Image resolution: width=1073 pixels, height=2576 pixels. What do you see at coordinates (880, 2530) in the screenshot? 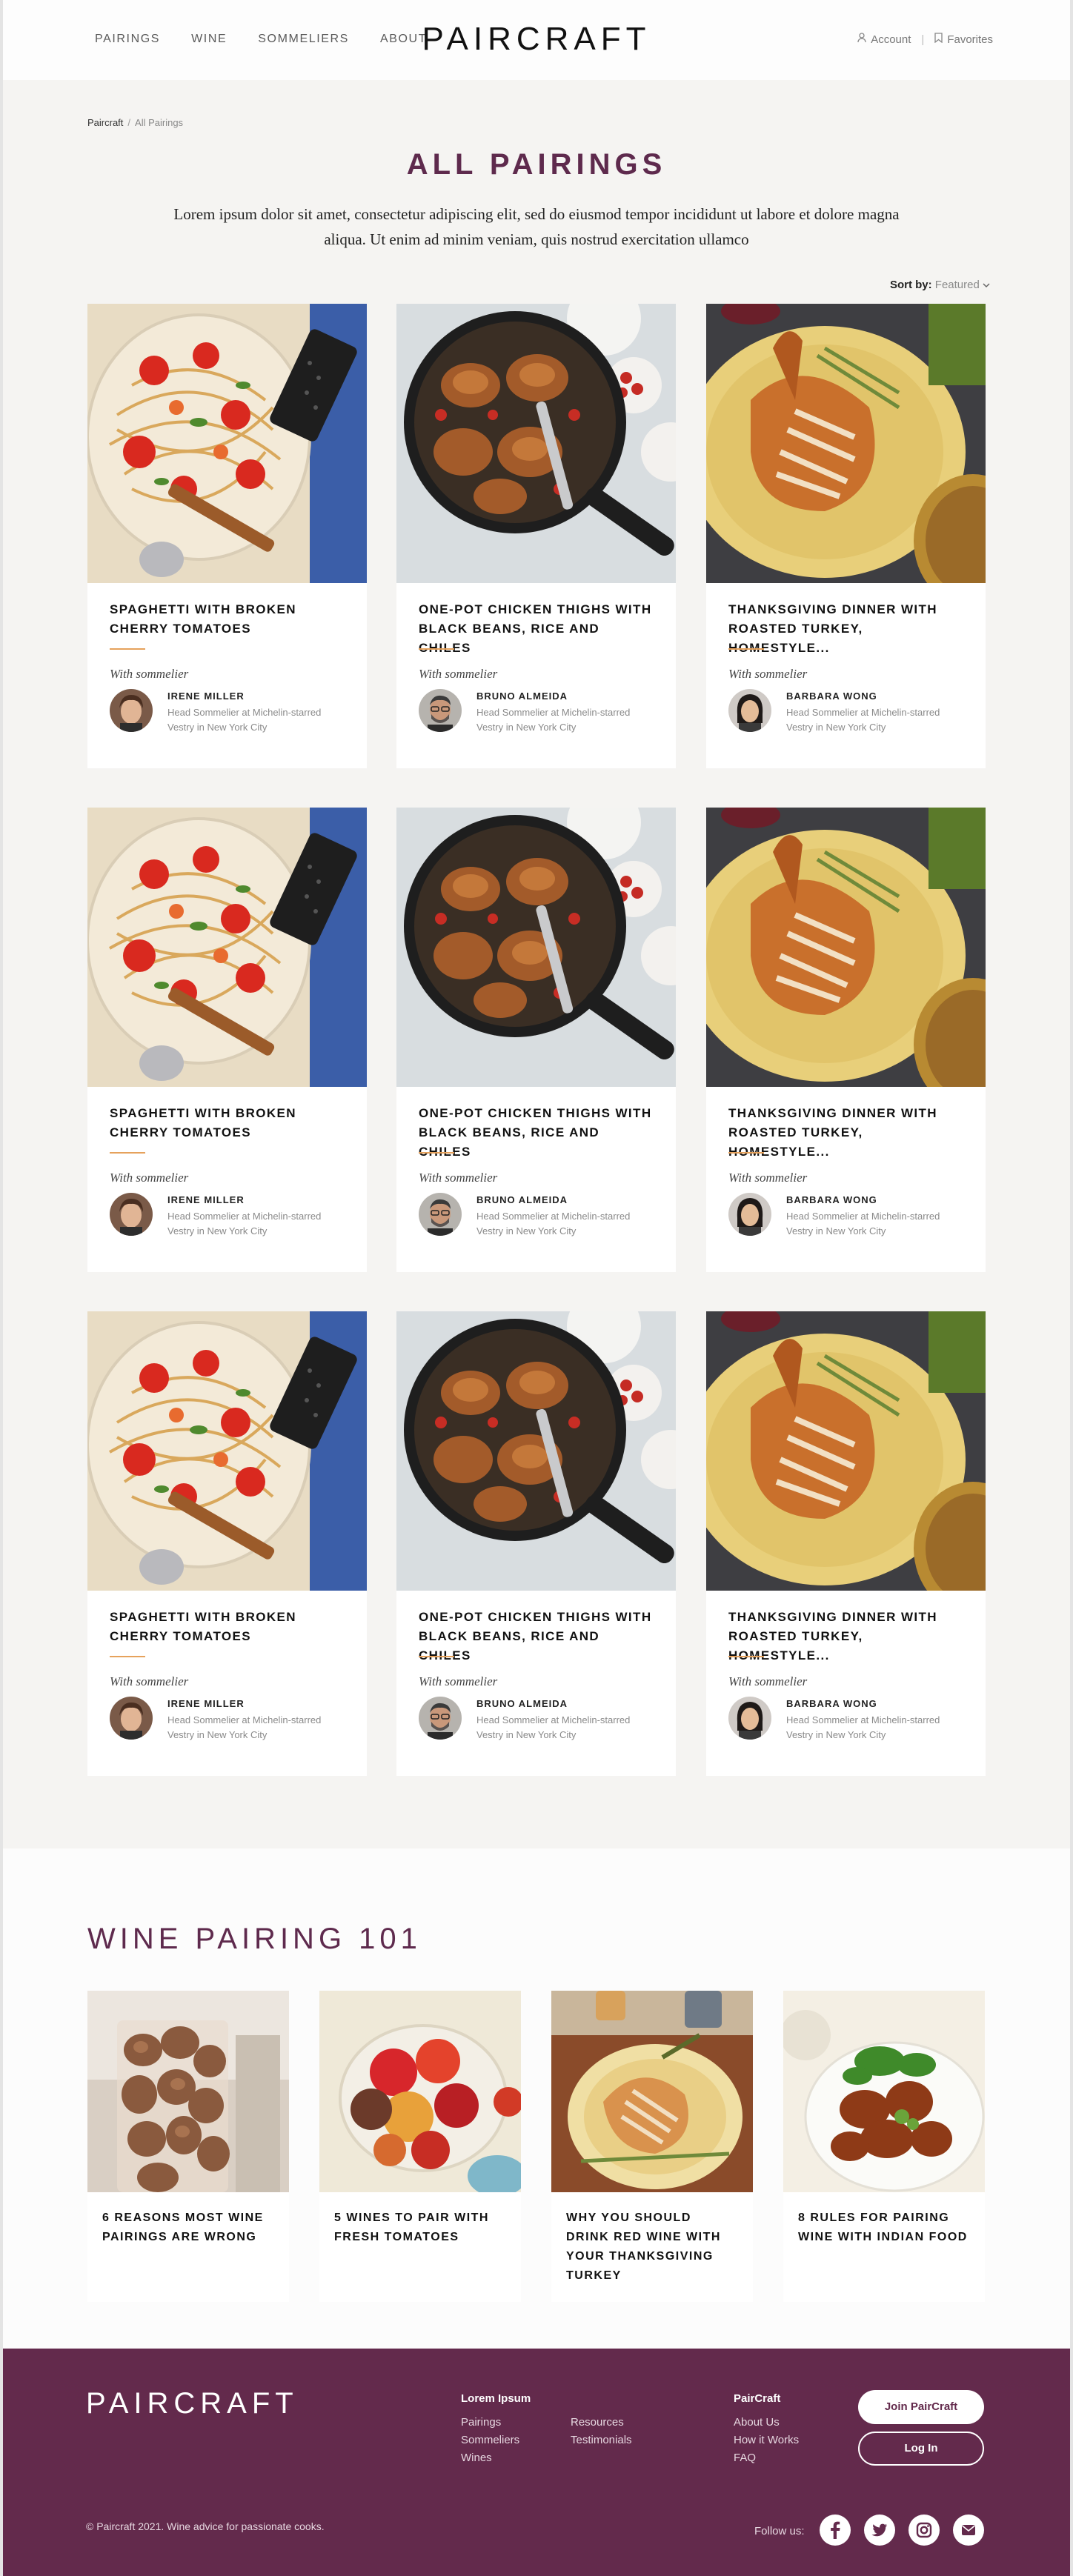
I see `twitter-icon` at bounding box center [880, 2530].